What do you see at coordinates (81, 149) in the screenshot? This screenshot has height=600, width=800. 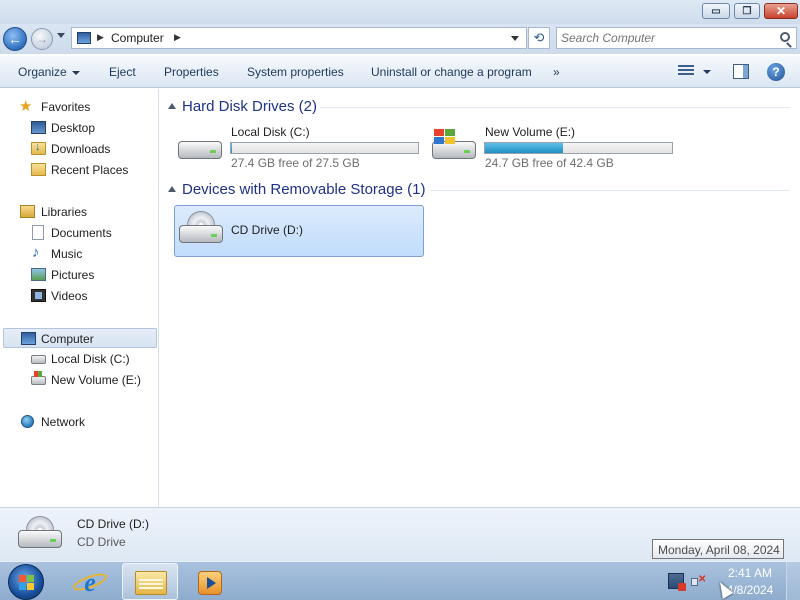 I see `sidebar-item-label: Downloads` at bounding box center [81, 149].